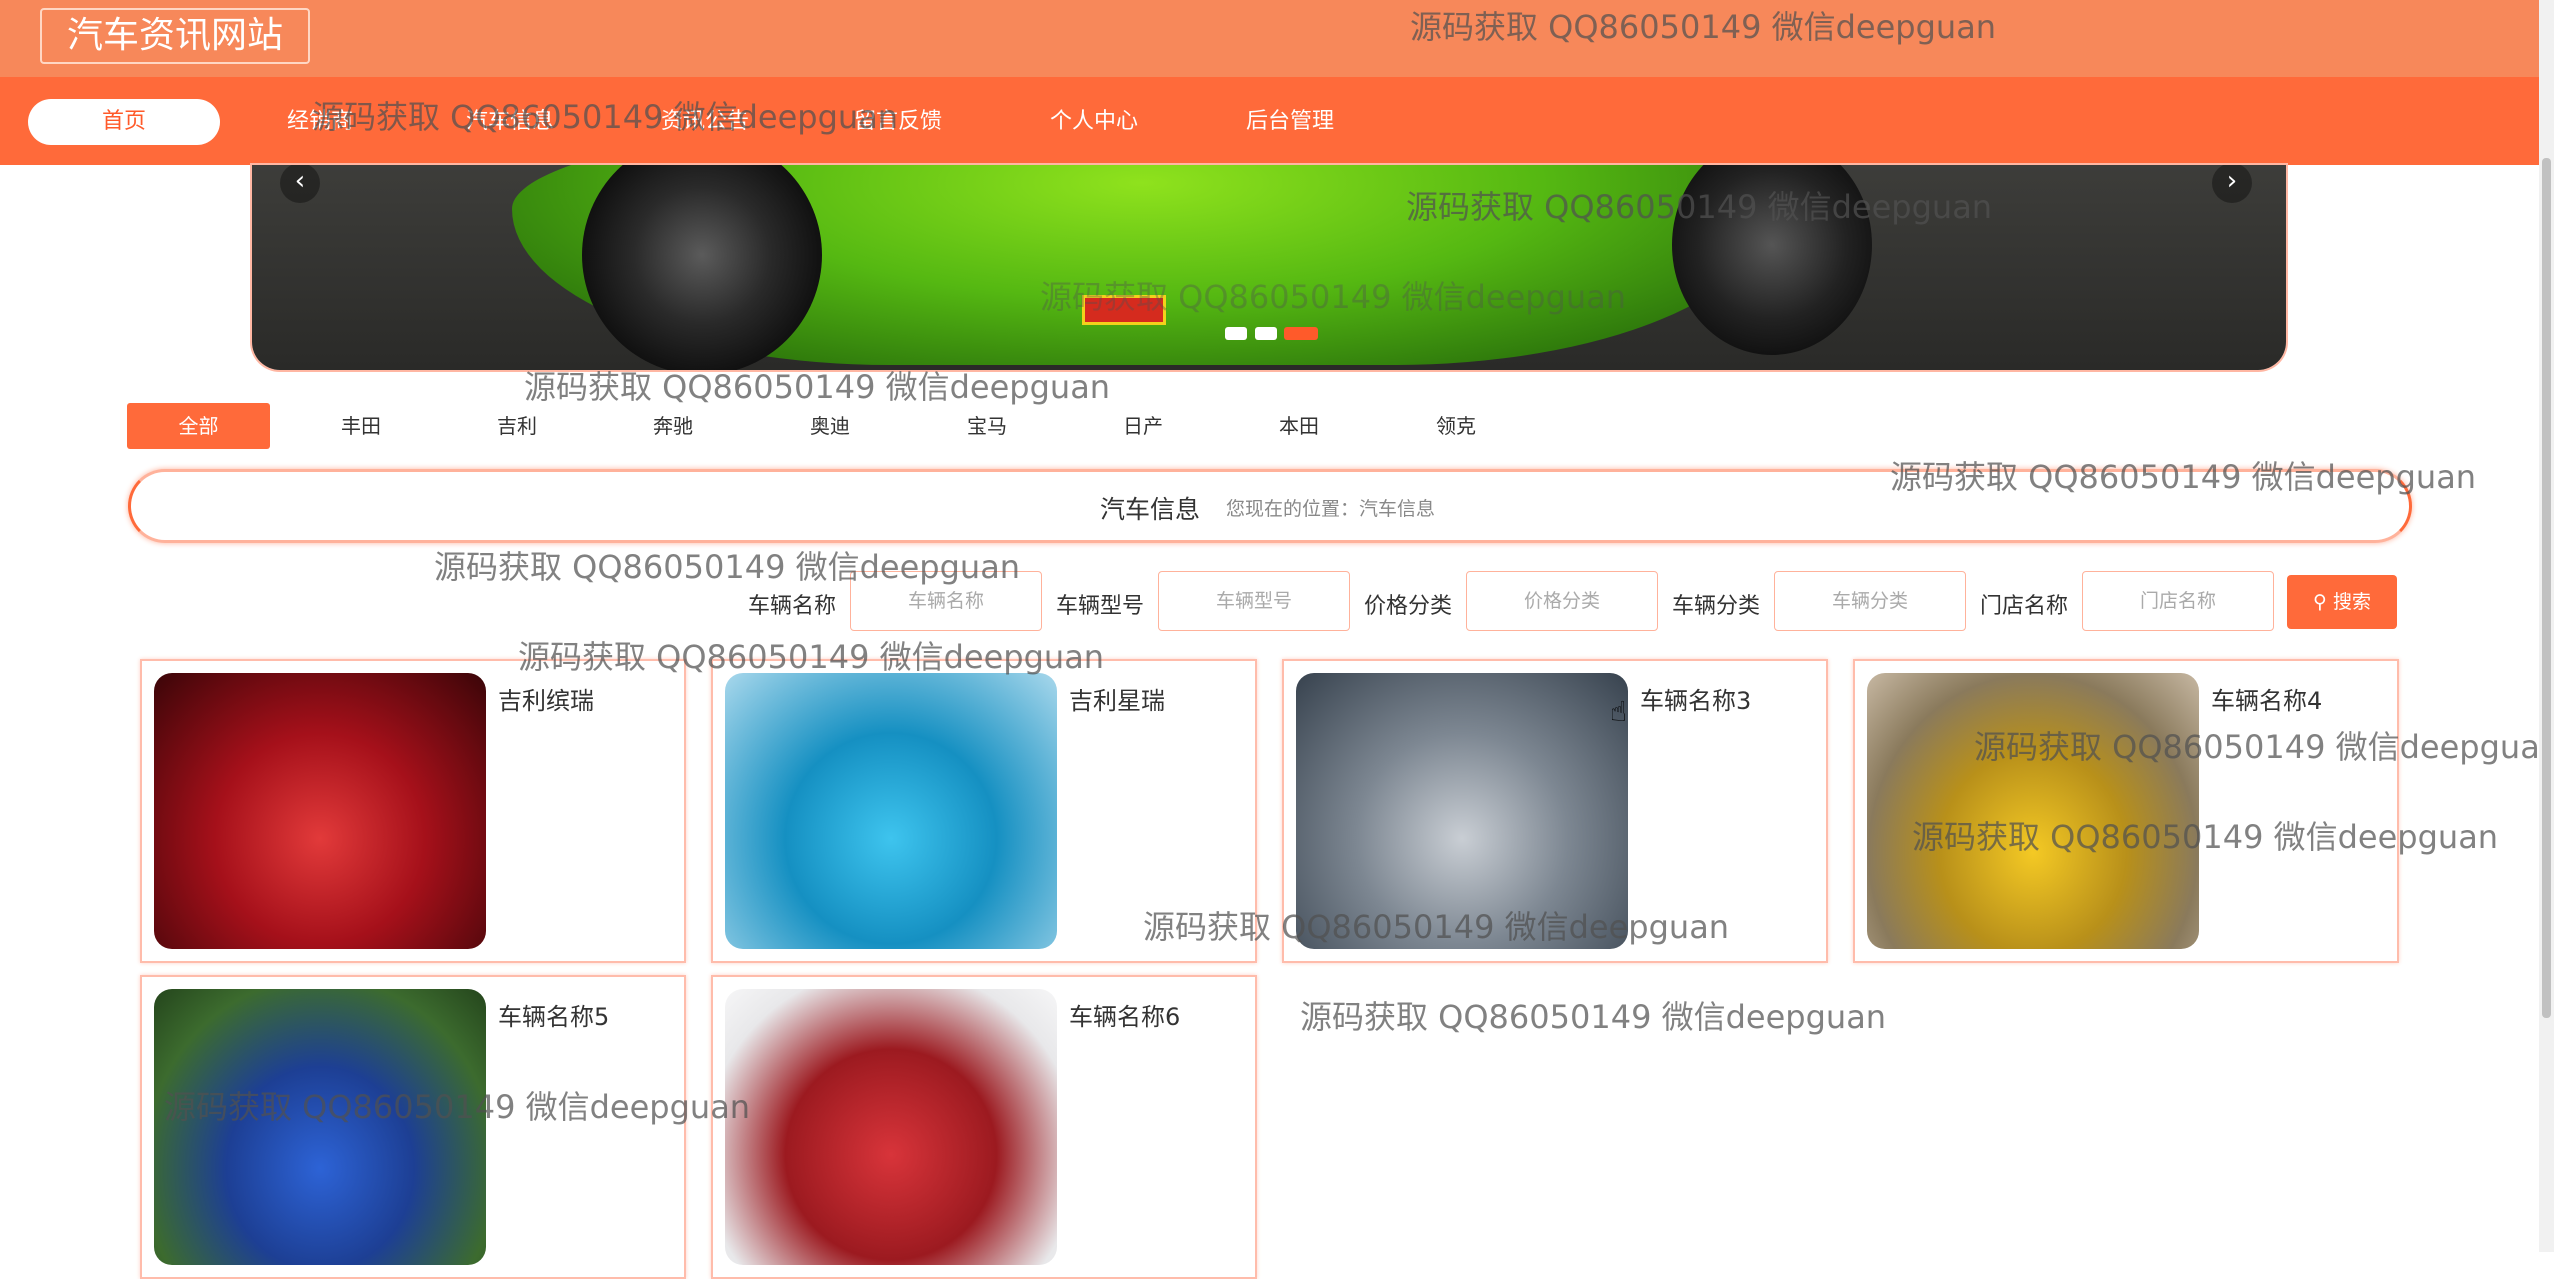 The height and width of the screenshot is (1279, 2554). Describe the element at coordinates (1094, 122) in the screenshot. I see `nav-item-profile: 个人中心` at that location.